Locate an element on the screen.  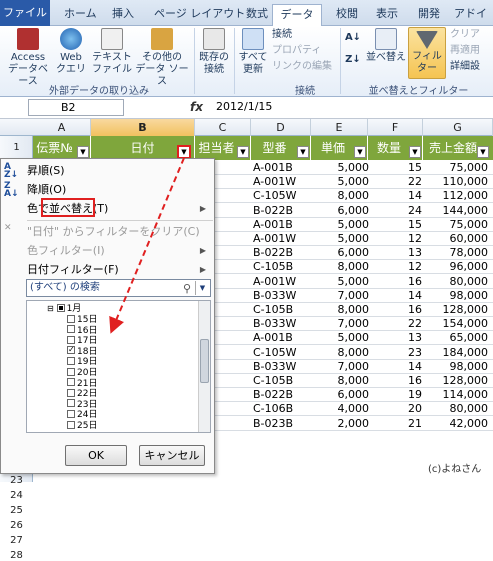
column-header-c: C is located at coordinates (223, 127).